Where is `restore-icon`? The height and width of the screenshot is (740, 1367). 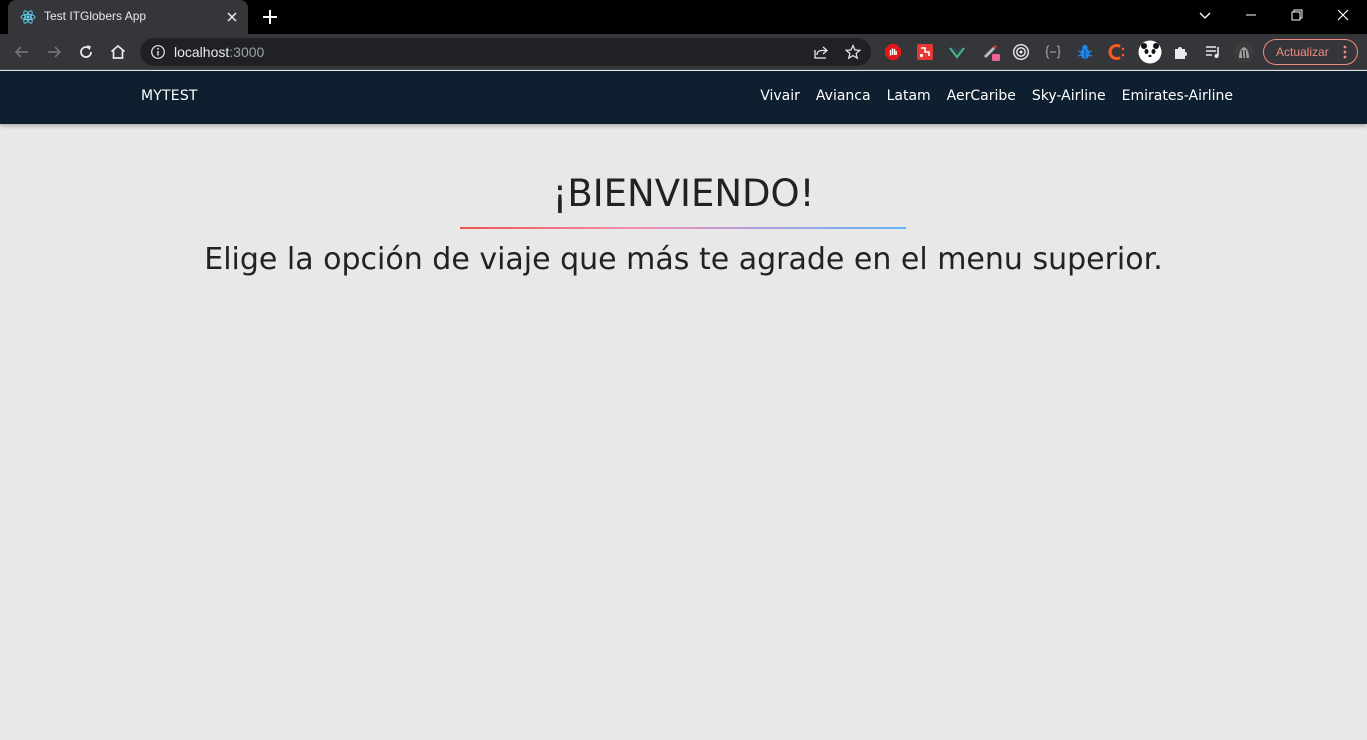 restore-icon is located at coordinates (1297, 15).